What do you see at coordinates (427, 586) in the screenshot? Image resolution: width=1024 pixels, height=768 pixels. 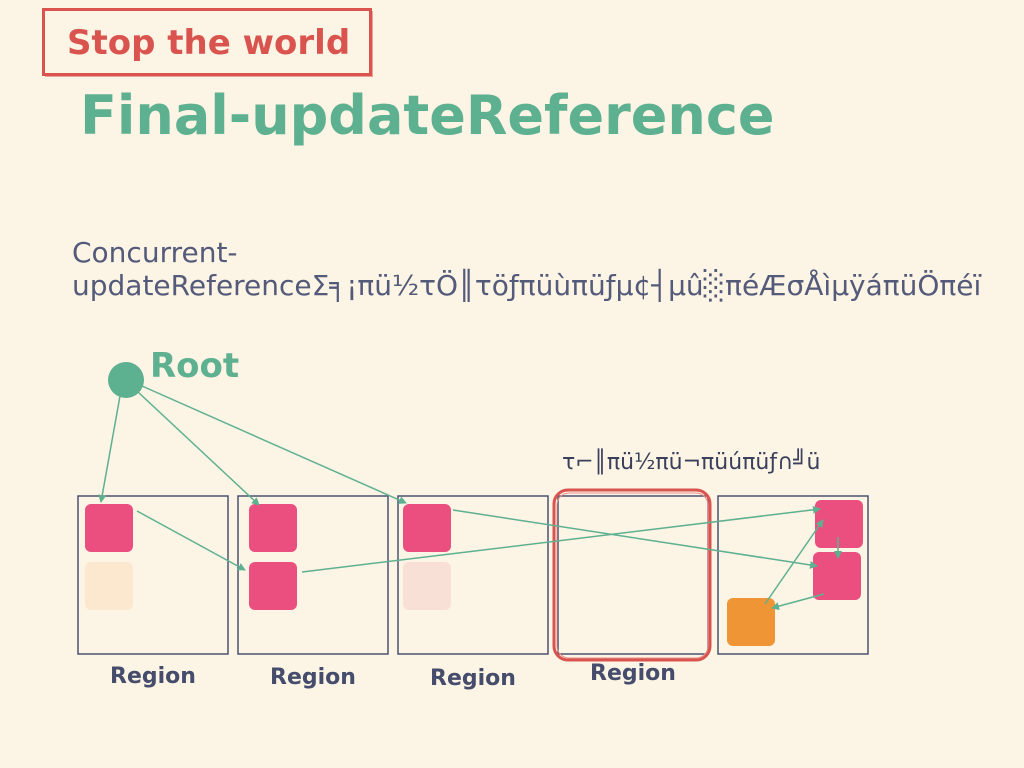 I see `object-r3-faded` at bounding box center [427, 586].